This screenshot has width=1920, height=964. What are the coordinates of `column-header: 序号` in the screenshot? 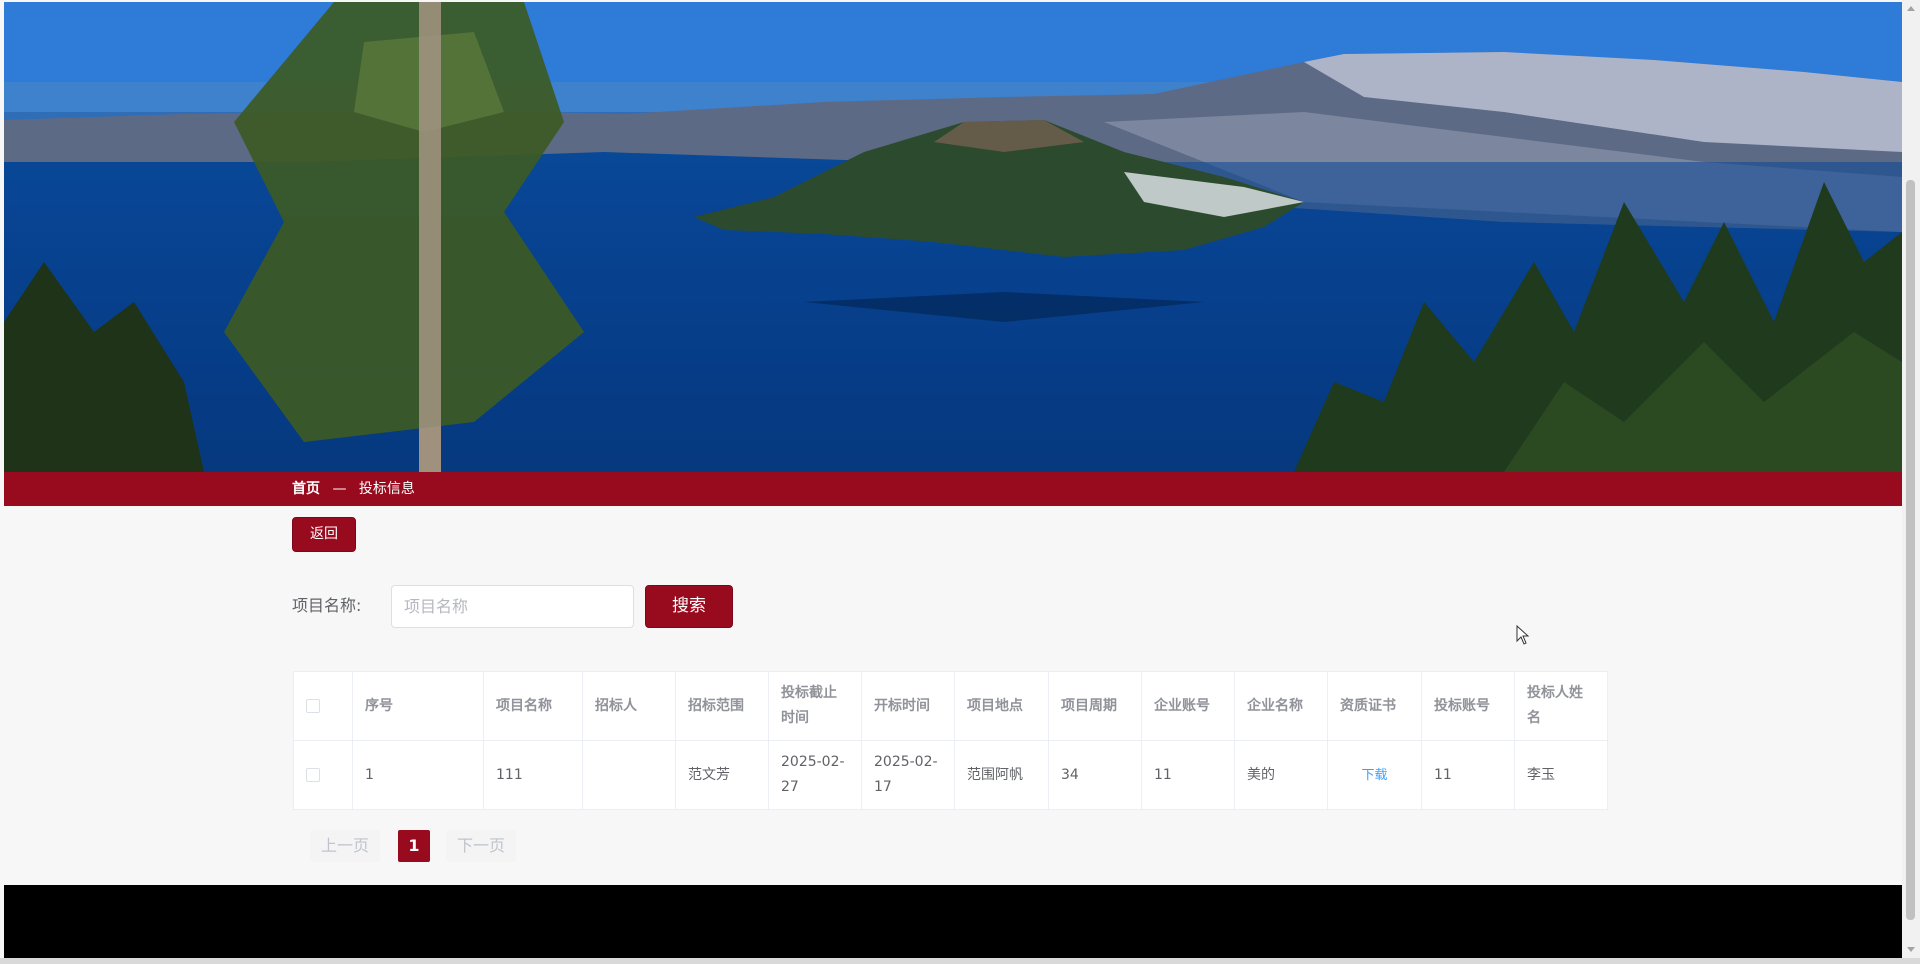 It's located at (418, 706).